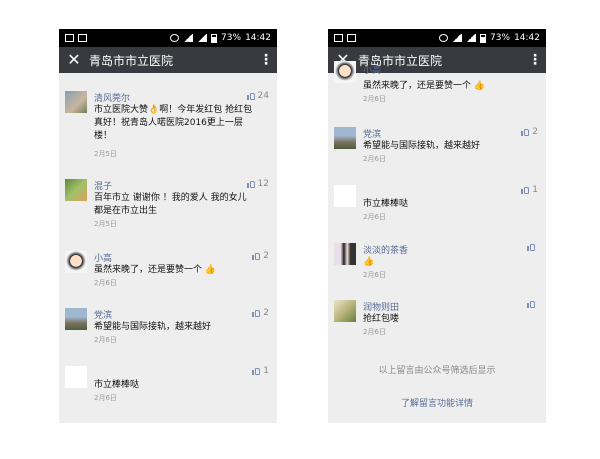  Describe the element at coordinates (437, 371) in the screenshot. I see `filter-notice: 以上留言由公众号筛选后显示` at that location.